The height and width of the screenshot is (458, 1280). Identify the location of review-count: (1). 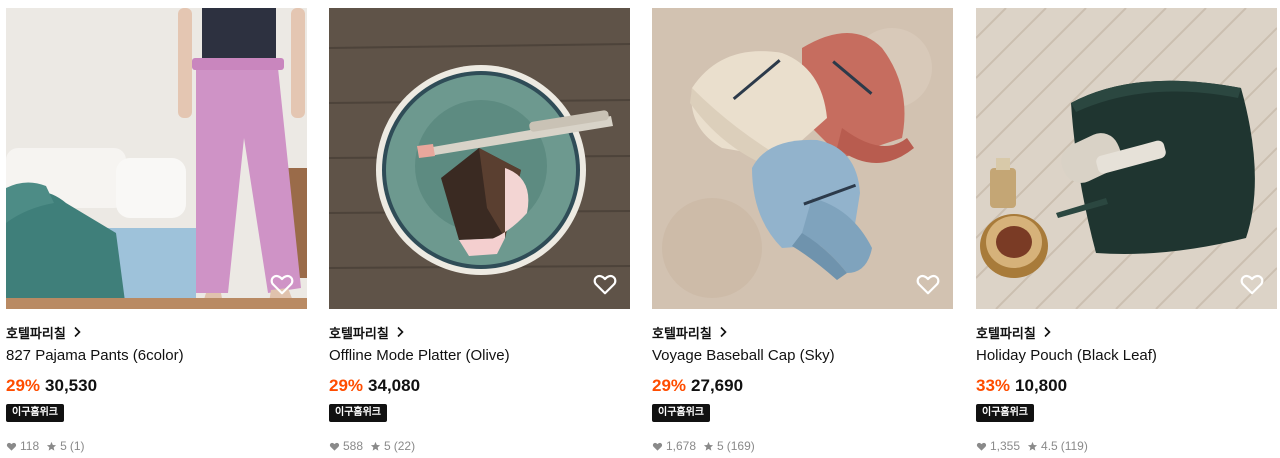
(77, 446).